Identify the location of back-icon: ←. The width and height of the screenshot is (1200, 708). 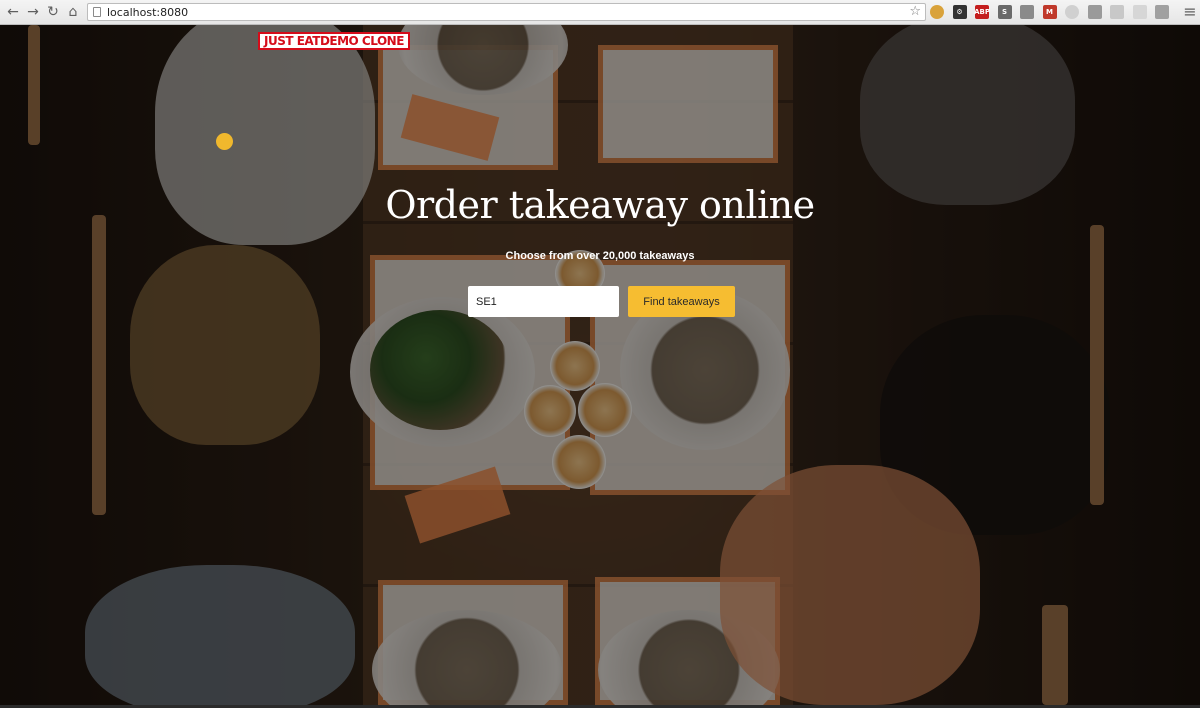
(13, 12).